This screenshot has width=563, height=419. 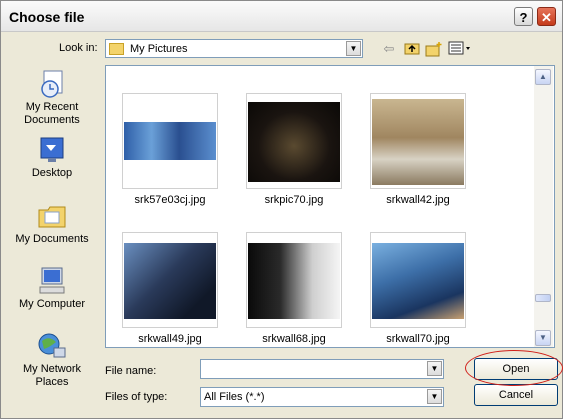 I want to click on place-label: My Recent, so click(x=52, y=107).